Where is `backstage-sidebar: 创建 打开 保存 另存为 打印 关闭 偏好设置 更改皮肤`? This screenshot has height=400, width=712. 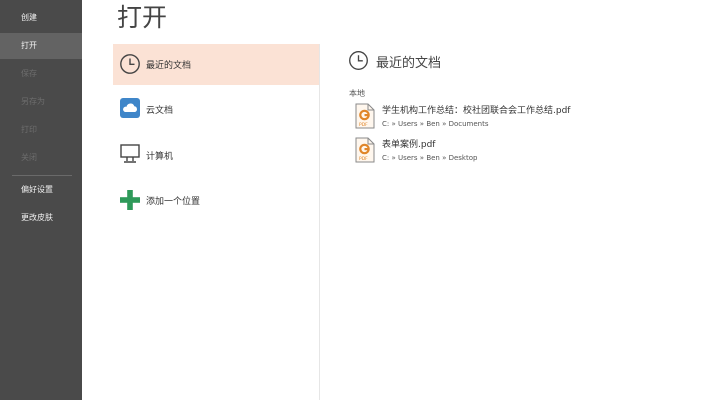 backstage-sidebar: 创建 打开 保存 另存为 打印 关闭 偏好设置 更改皮肤 is located at coordinates (41, 200).